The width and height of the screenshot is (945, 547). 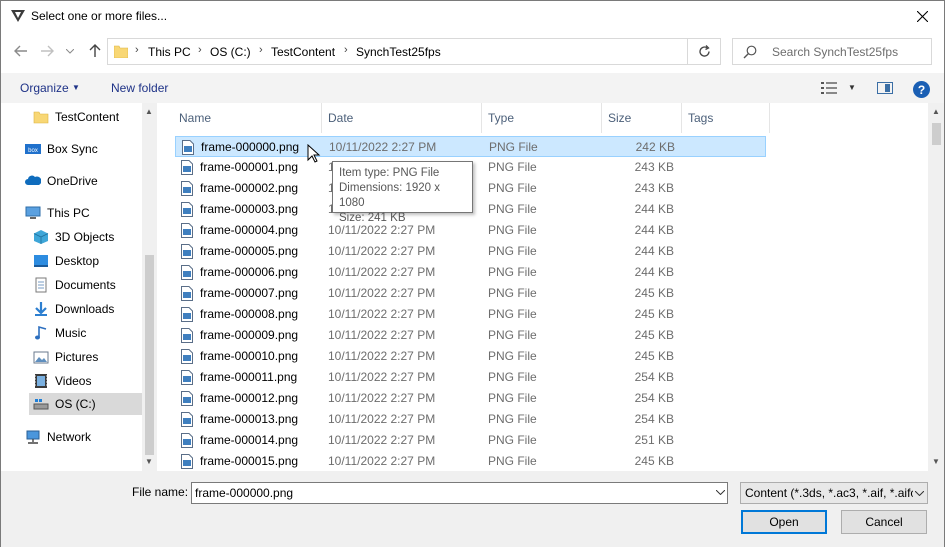 I want to click on box-icon: box, so click(x=33, y=149).